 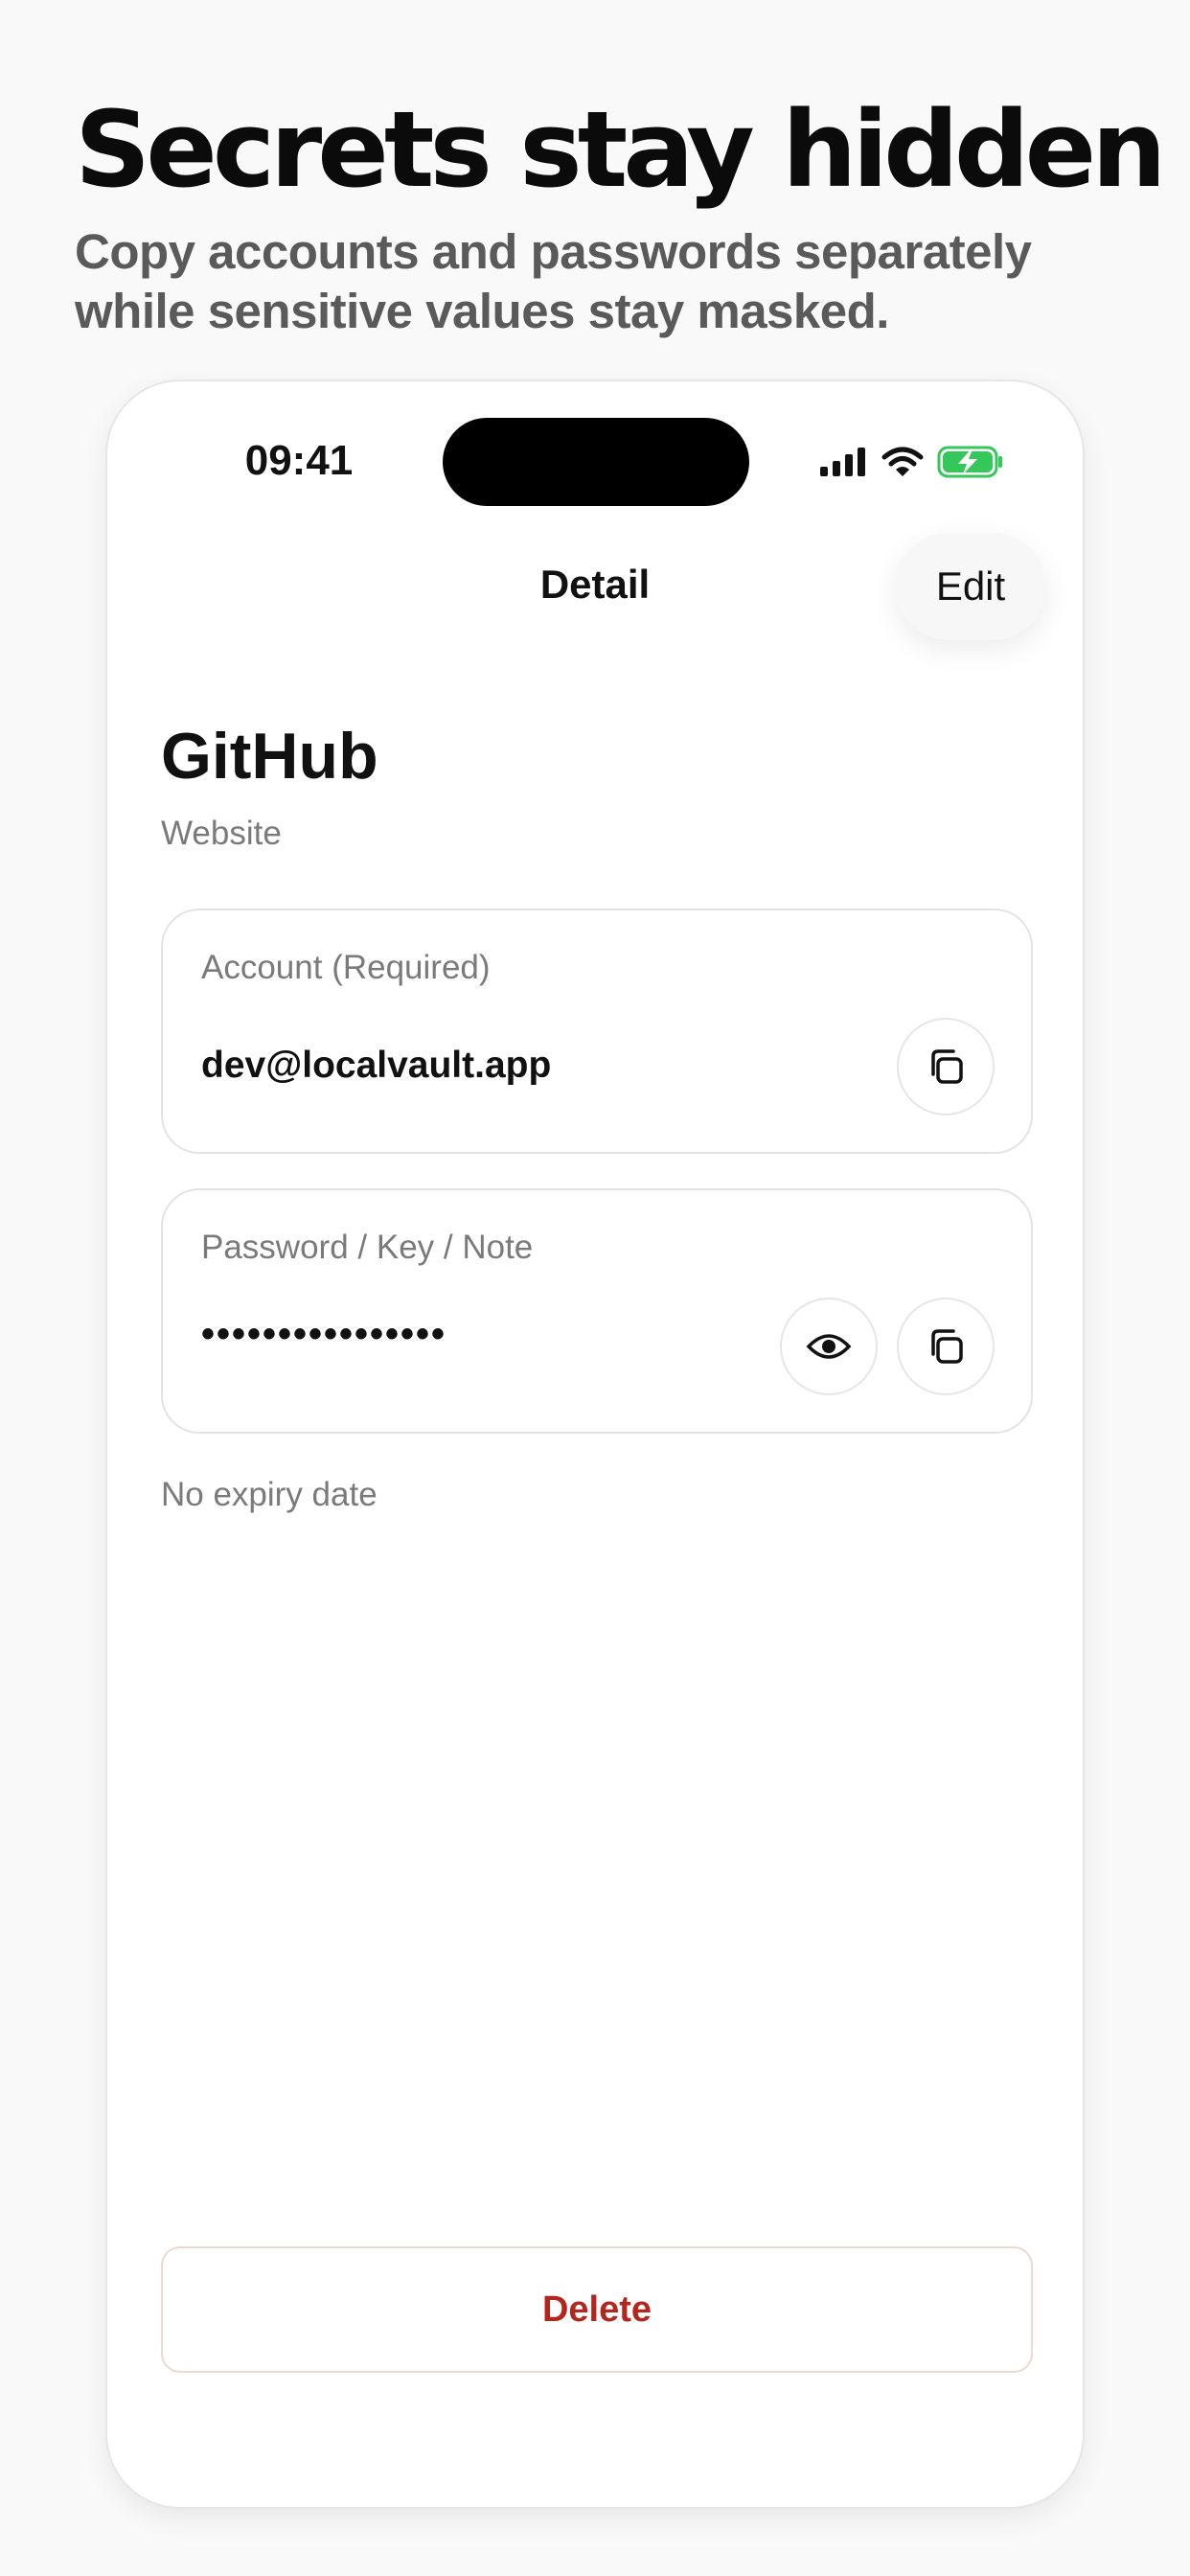 What do you see at coordinates (597, 1031) in the screenshot?
I see `account-field-card: Account (Required) dev@localvault.app` at bounding box center [597, 1031].